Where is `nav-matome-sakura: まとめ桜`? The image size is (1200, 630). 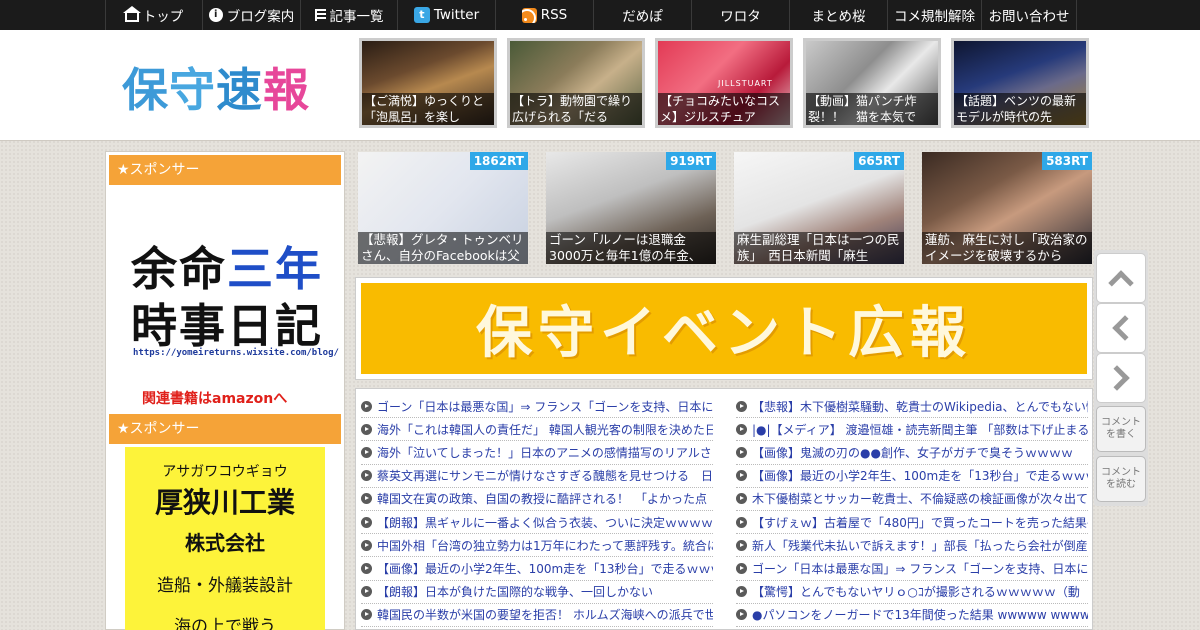 nav-matome-sakura: まとめ桜 is located at coordinates (838, 15).